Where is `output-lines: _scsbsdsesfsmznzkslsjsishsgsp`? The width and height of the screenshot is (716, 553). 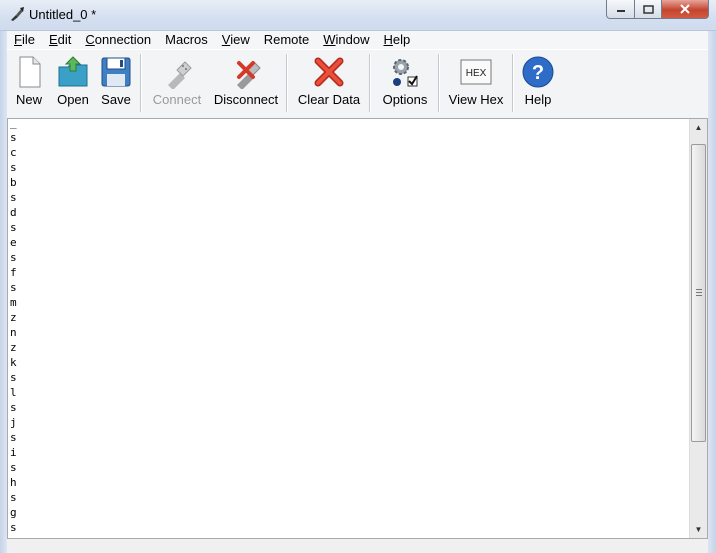 output-lines: _scsbsdsesfsmznzkslsjsishsgsp is located at coordinates (13, 328).